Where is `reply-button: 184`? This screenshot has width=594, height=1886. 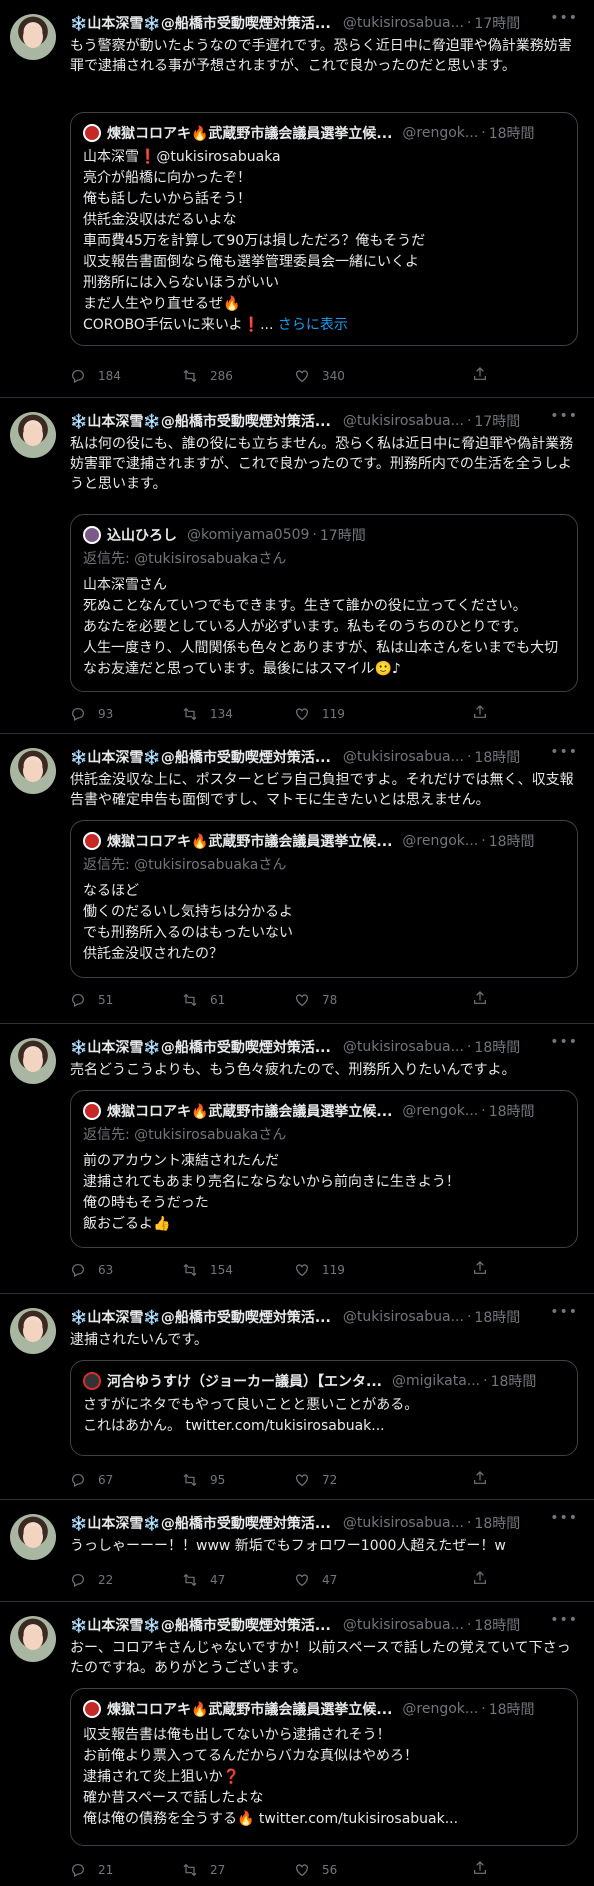 reply-button: 184 is located at coordinates (126, 376).